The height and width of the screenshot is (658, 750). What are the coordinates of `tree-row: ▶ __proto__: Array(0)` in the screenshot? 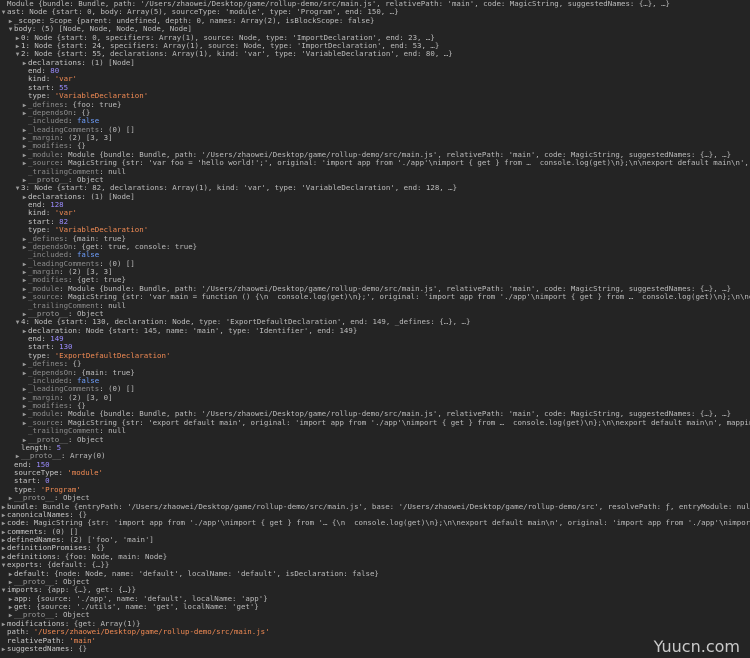 It's located at (375, 456).